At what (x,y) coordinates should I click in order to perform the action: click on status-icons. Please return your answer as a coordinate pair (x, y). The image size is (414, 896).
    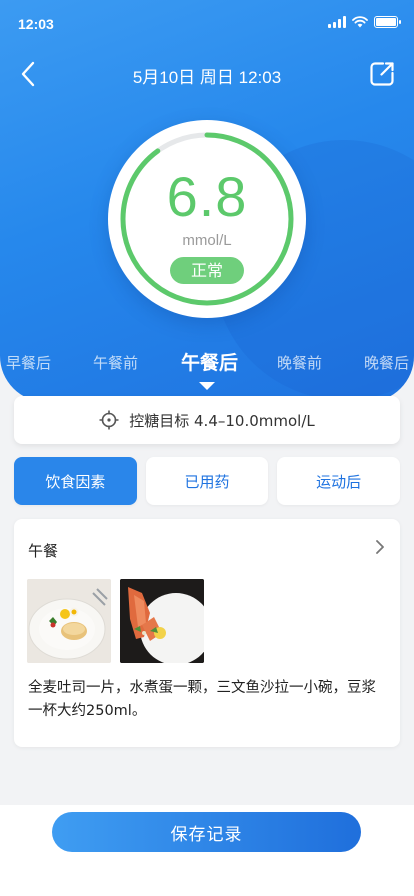
    Looking at the image, I should click on (364, 22).